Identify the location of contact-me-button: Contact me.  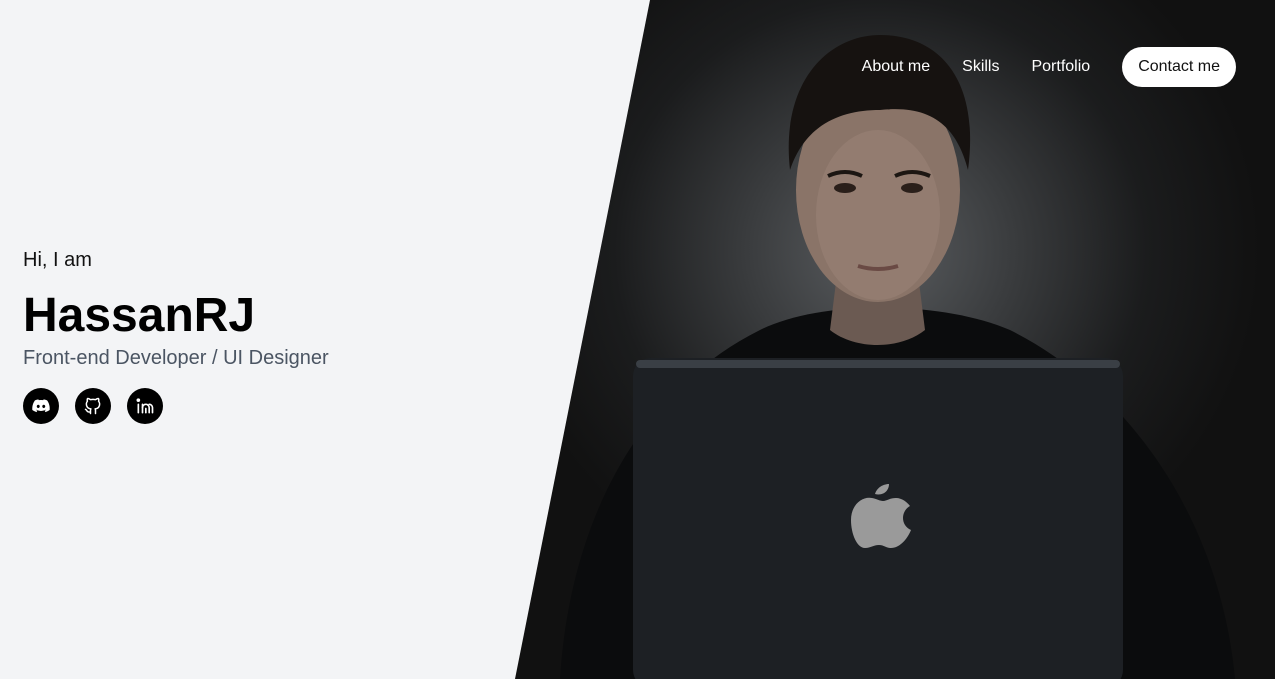
(1179, 67).